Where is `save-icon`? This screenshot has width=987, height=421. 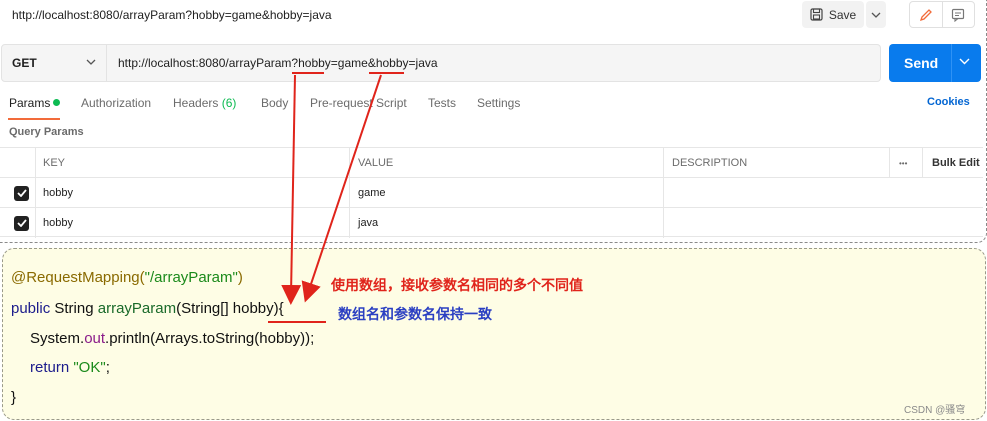
save-icon is located at coordinates (816, 14).